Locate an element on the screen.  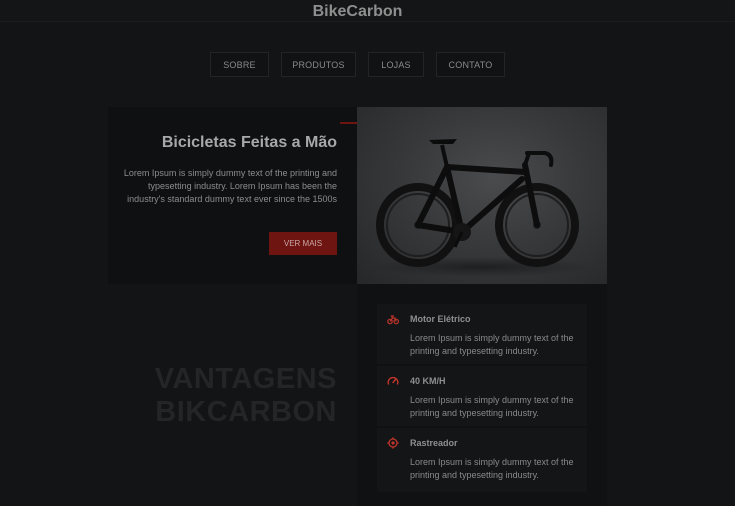
ver-mais-button: VER MAIS is located at coordinates (303, 243).